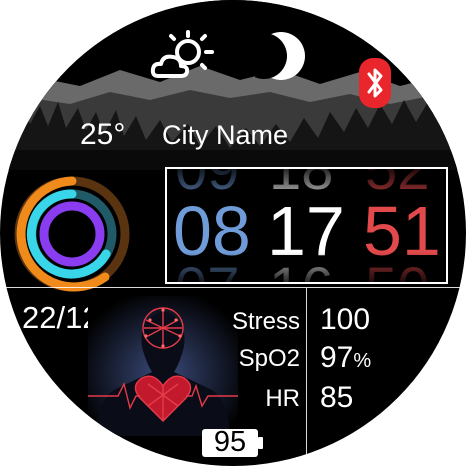 This screenshot has width=466, height=466. Describe the element at coordinates (72, 234) in the screenshot. I see `activity-rings-icon` at that location.